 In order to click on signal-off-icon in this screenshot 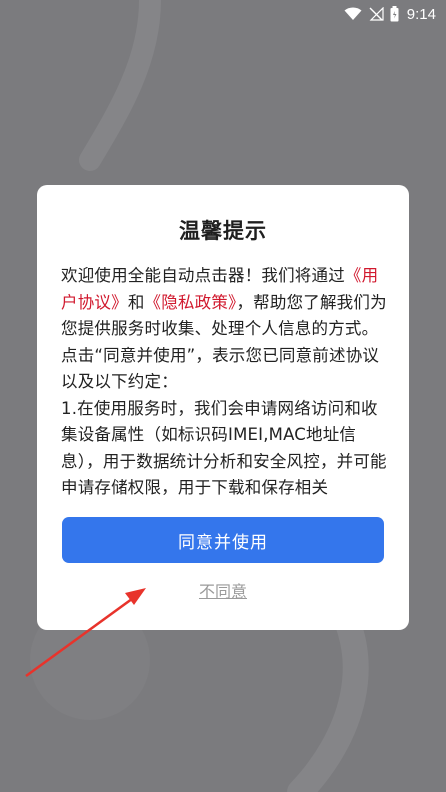, I will do `click(376, 14)`.